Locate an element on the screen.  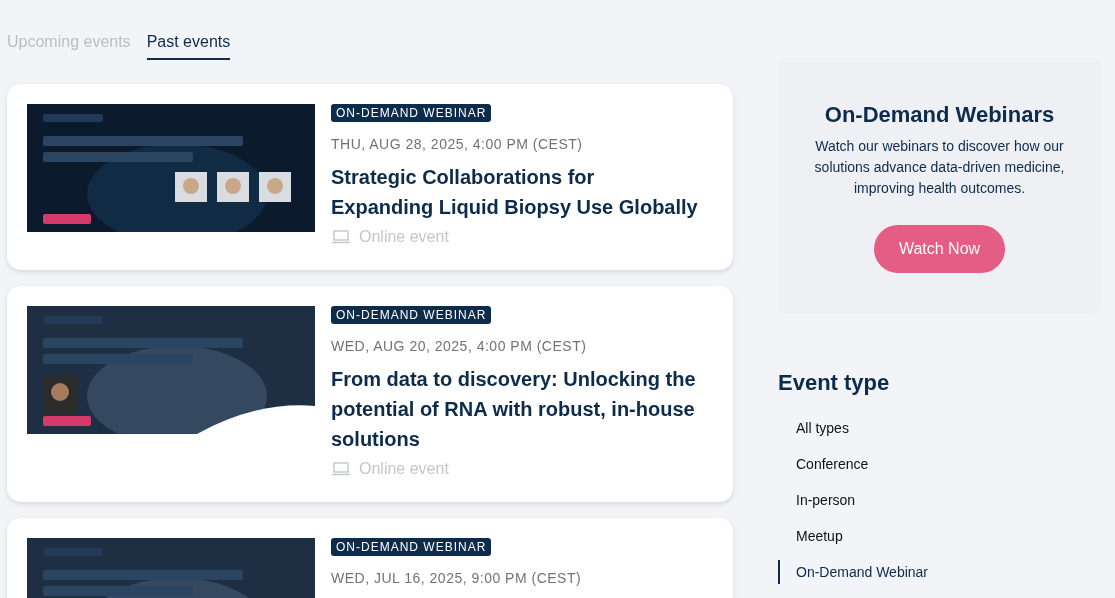
event-date: WED, JUL 16, 2025, 9:00 PM (CEST) is located at coordinates (456, 578).